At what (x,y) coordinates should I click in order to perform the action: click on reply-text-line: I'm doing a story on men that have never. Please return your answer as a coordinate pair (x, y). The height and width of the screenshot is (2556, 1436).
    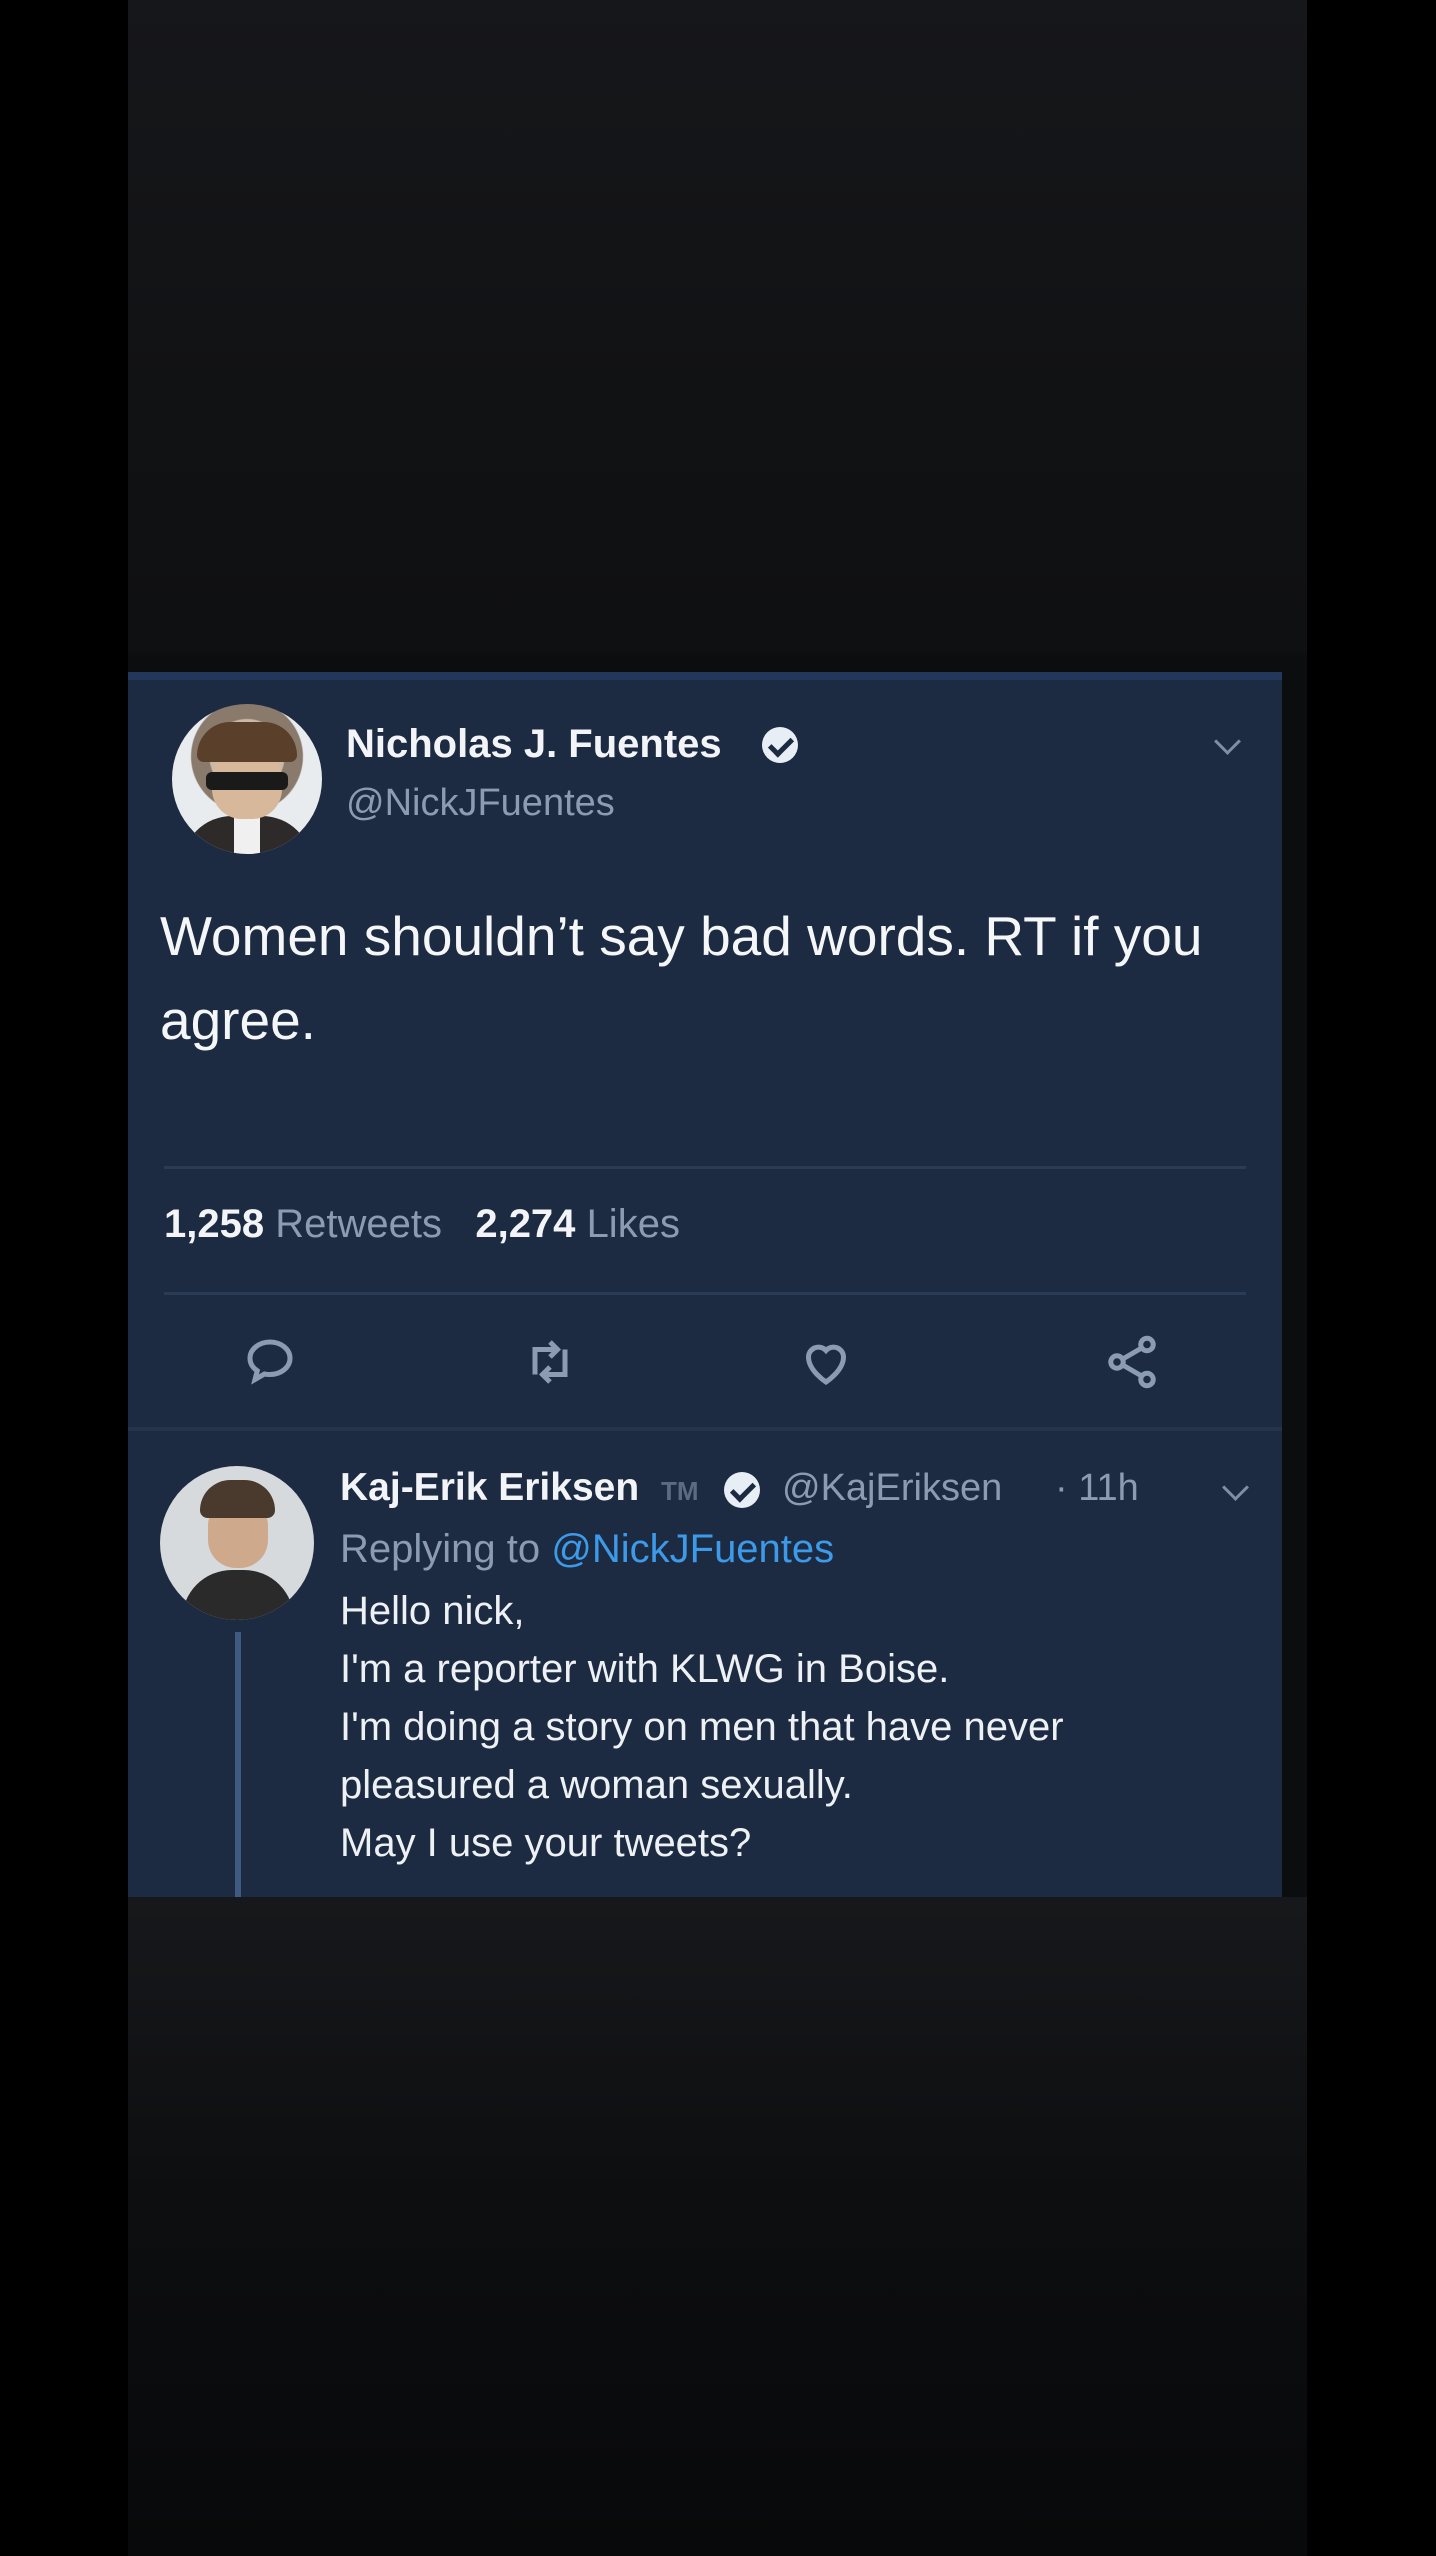
    Looking at the image, I should click on (702, 1727).